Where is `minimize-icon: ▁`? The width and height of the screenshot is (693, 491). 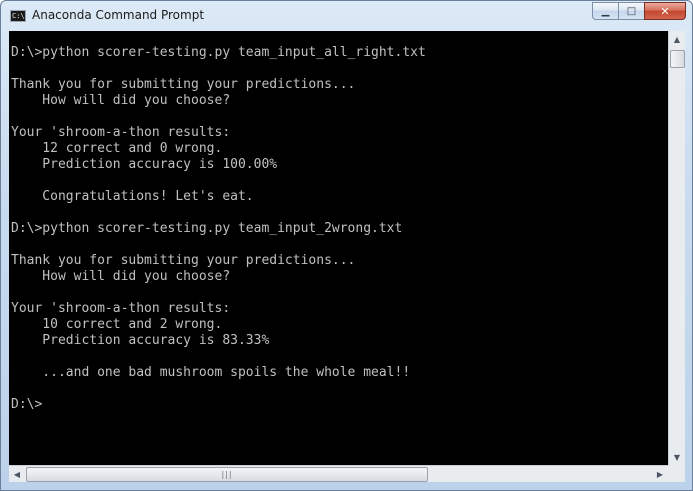 minimize-icon: ▁ is located at coordinates (605, 11).